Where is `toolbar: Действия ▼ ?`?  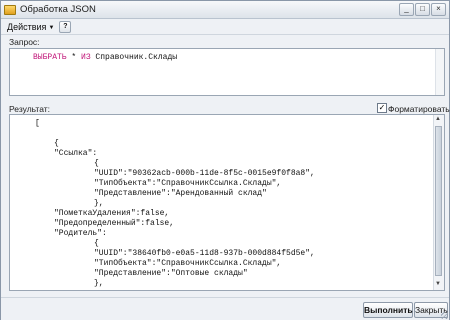
toolbar: Действия ▼ ? is located at coordinates (225, 27).